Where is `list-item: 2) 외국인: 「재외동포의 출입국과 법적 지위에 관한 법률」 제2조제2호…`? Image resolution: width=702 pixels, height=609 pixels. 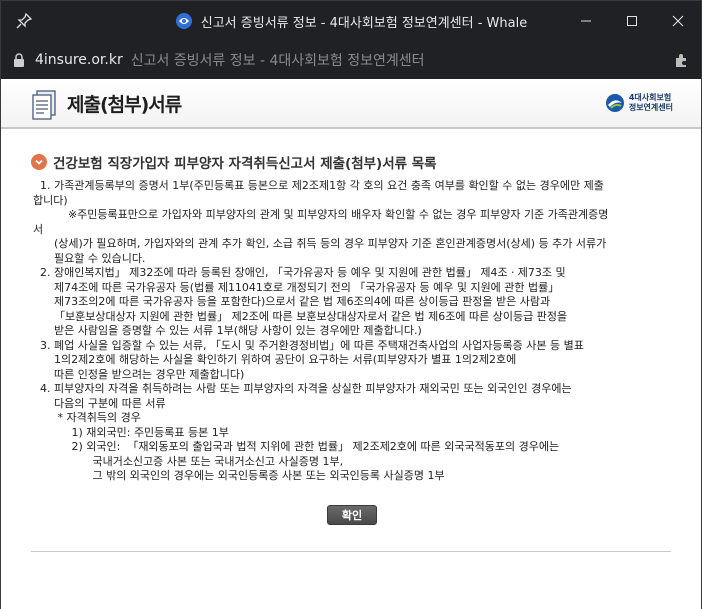 list-item: 2) 외국인: 「재외동포의 출입국과 법적 지위에 관한 법률」 제2조제2호… is located at coordinates (296, 446).